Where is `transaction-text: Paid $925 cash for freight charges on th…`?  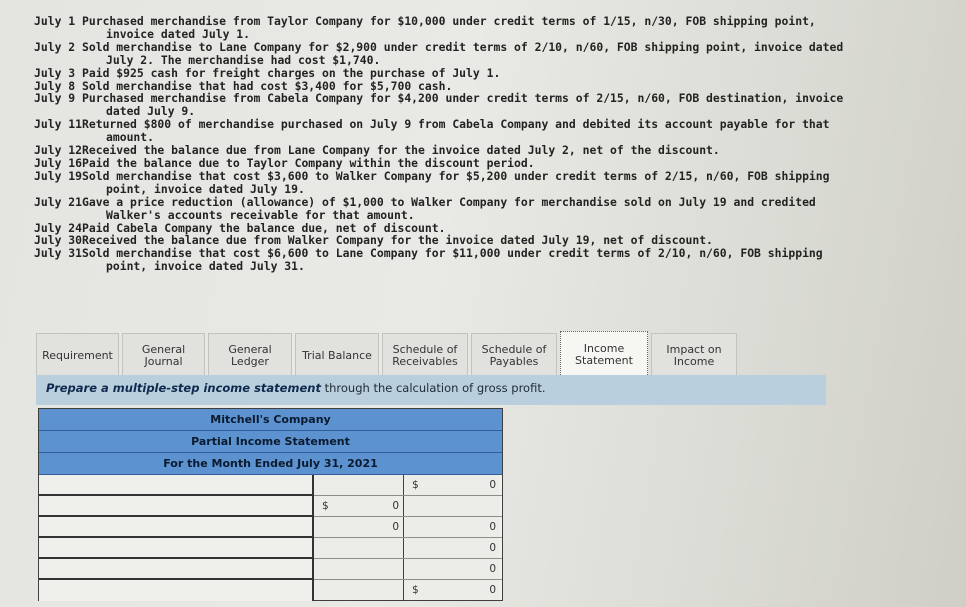
transaction-text: Paid $925 cash for freight charges on th… is located at coordinates (291, 72).